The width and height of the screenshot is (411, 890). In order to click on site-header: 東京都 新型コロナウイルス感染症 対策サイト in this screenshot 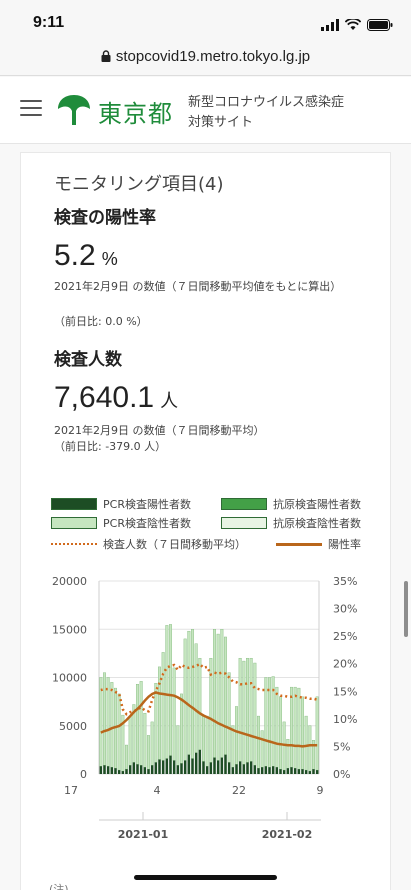, I will do `click(205, 110)`.